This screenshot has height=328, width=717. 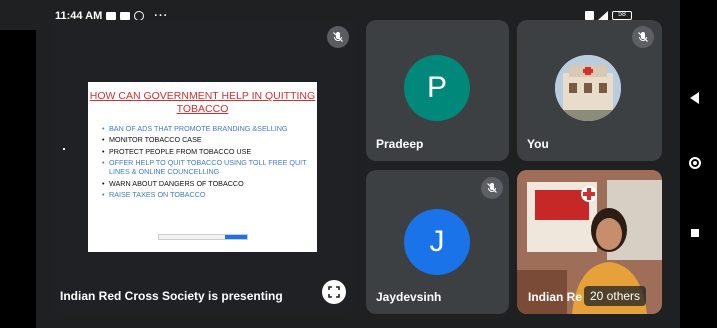 I want to click on participant-name: Indian Re, so click(x=555, y=297).